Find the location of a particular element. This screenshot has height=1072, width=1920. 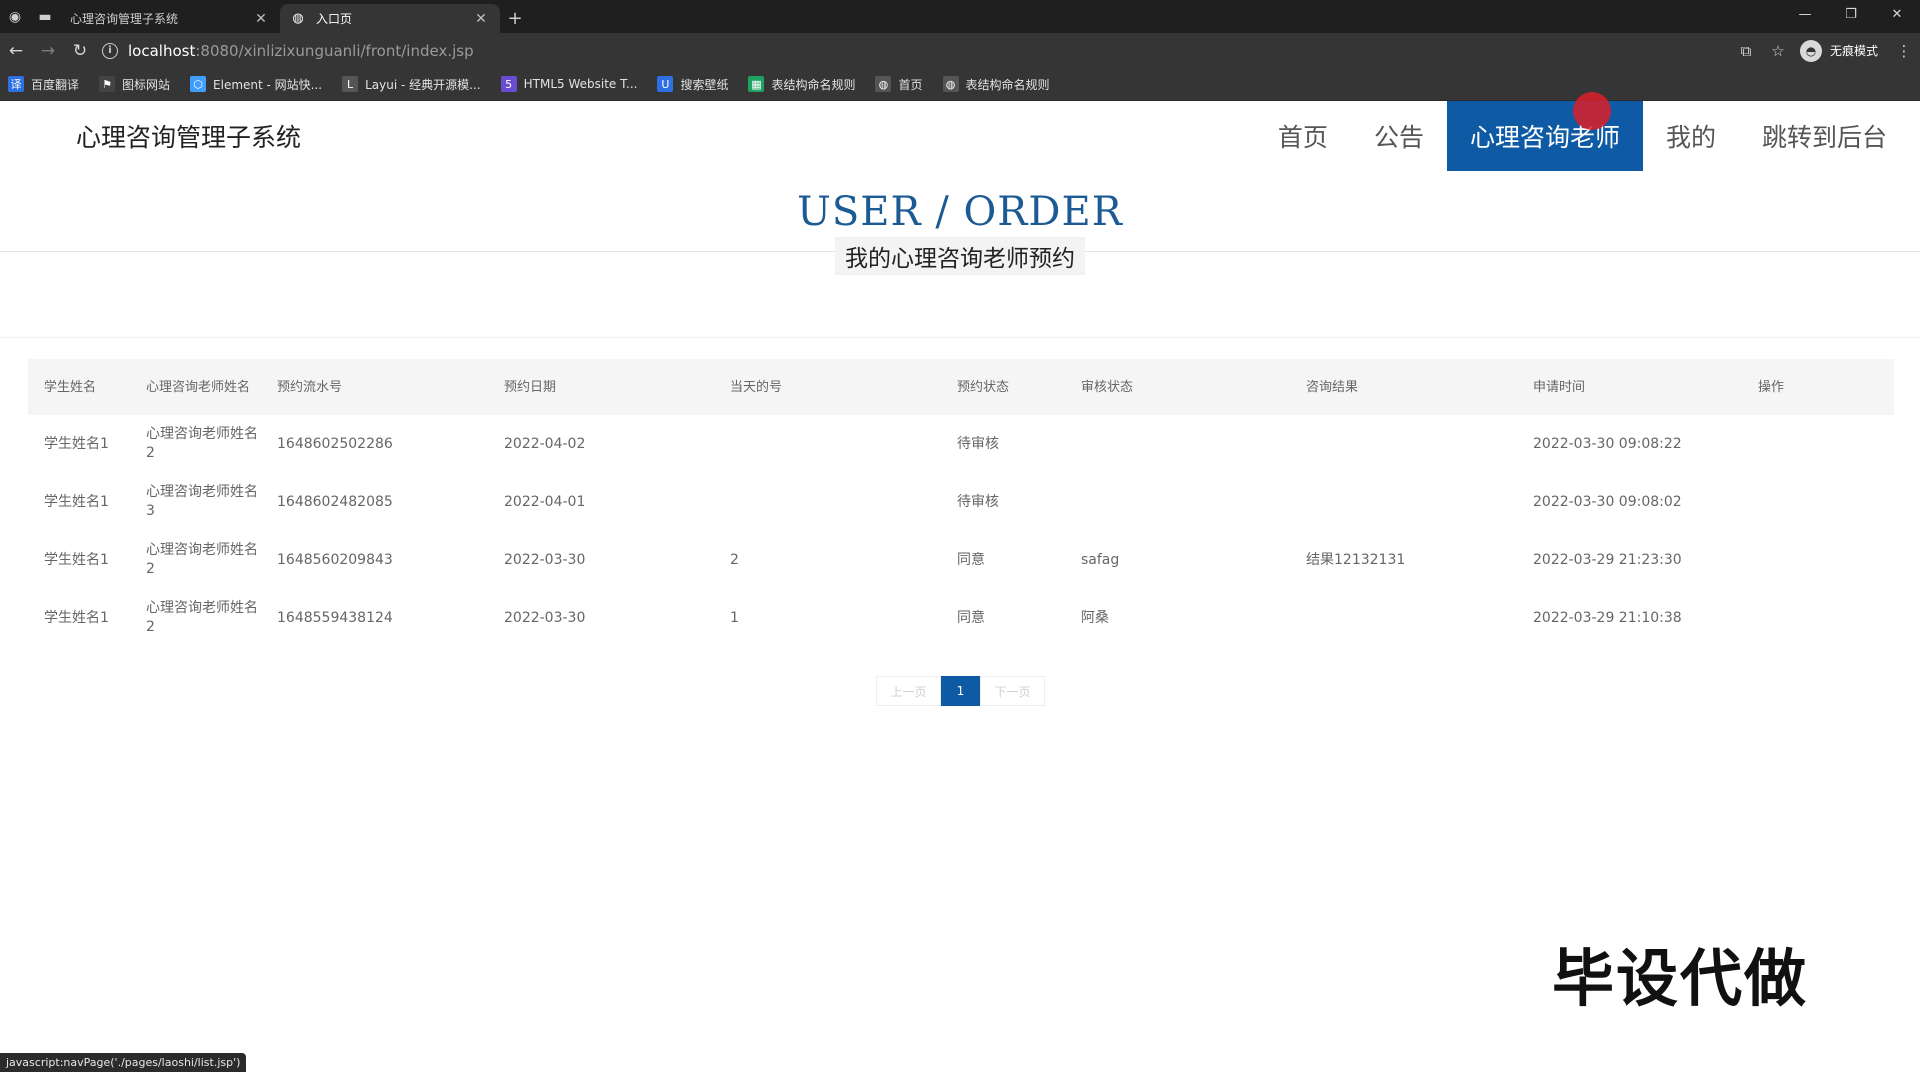

column-header: 心理咨询老师姓名 is located at coordinates (198, 387).